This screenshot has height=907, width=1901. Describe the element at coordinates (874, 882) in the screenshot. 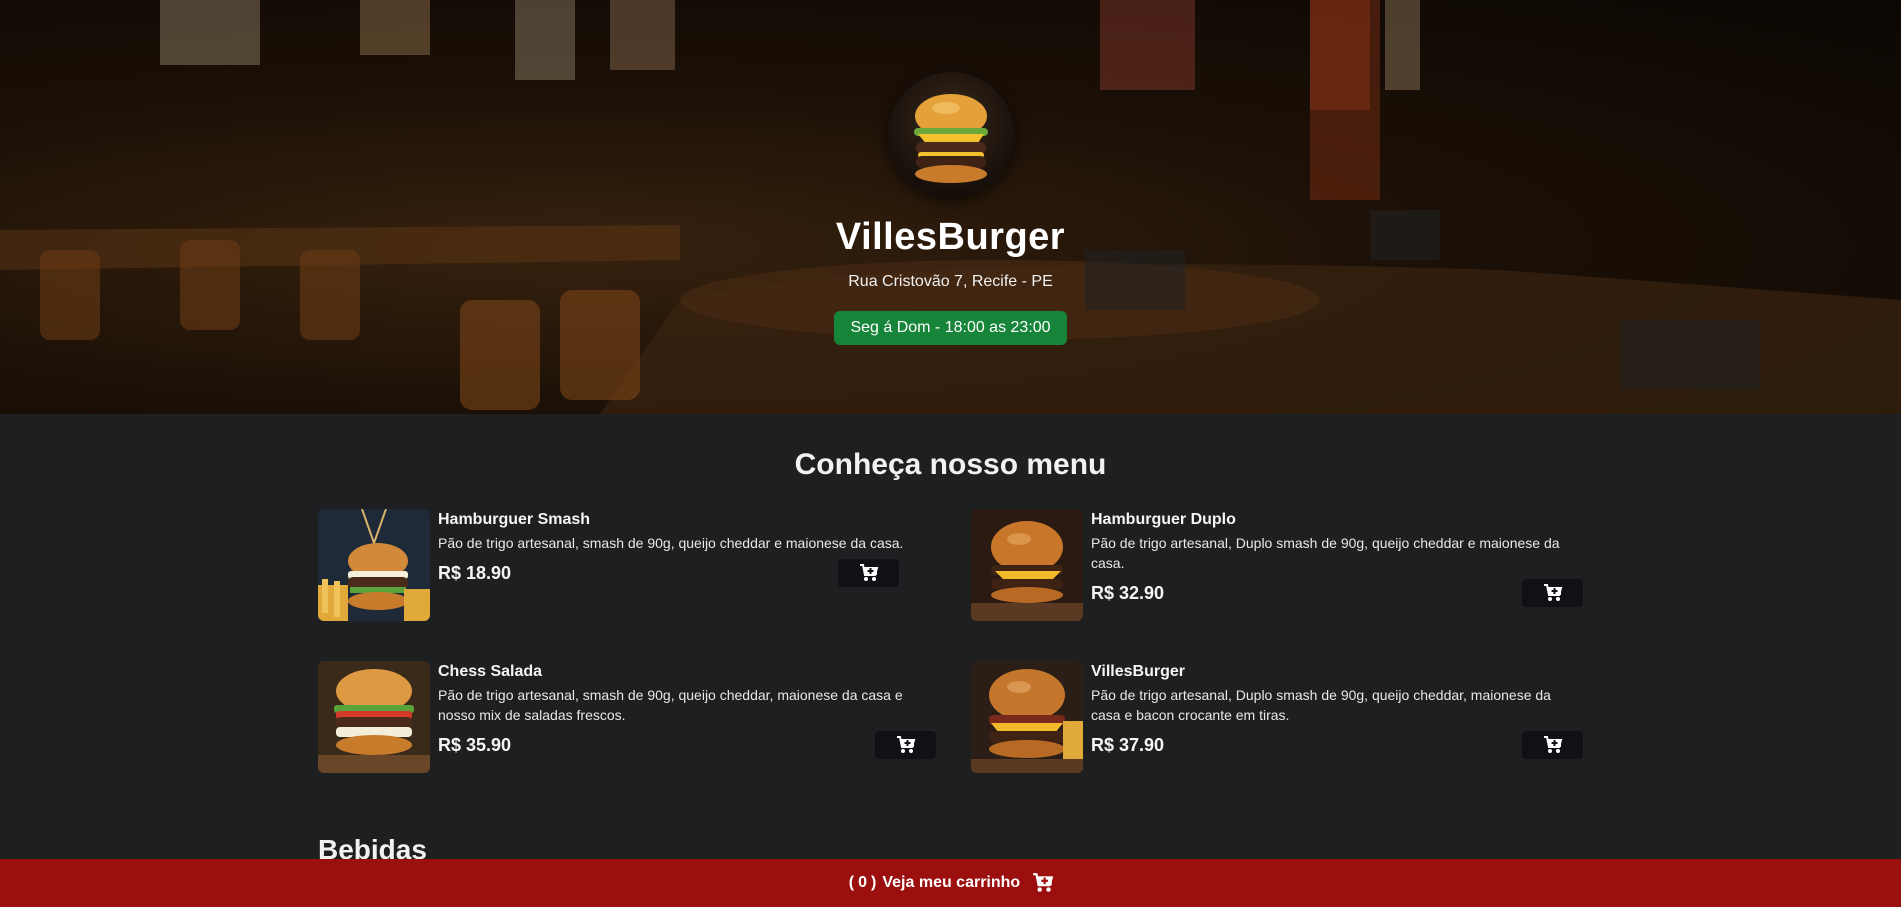

I see `cart-close-paren: )` at that location.